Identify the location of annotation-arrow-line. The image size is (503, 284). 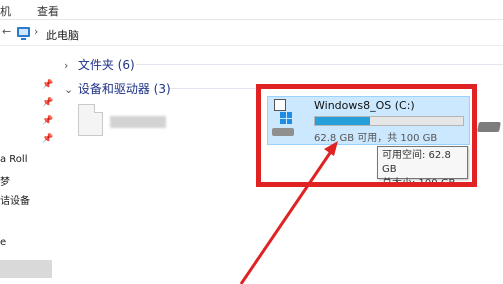
(286, 216).